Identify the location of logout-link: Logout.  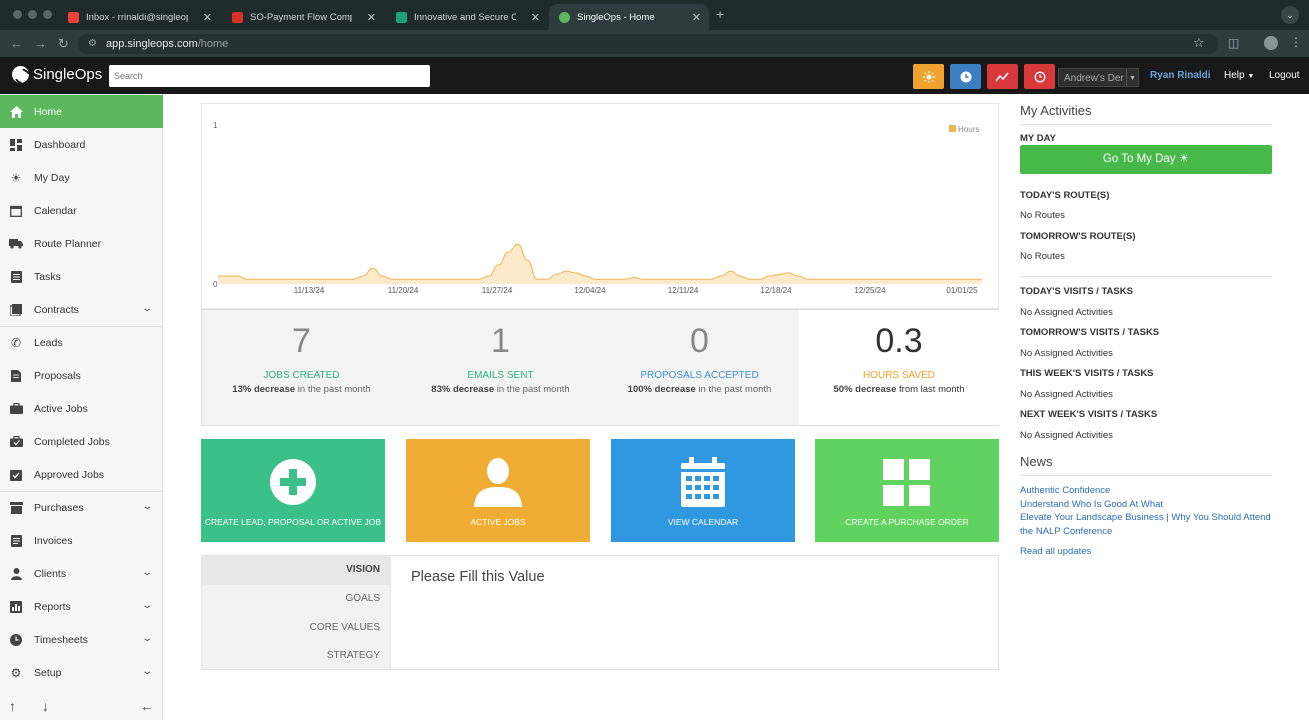
(1284, 75).